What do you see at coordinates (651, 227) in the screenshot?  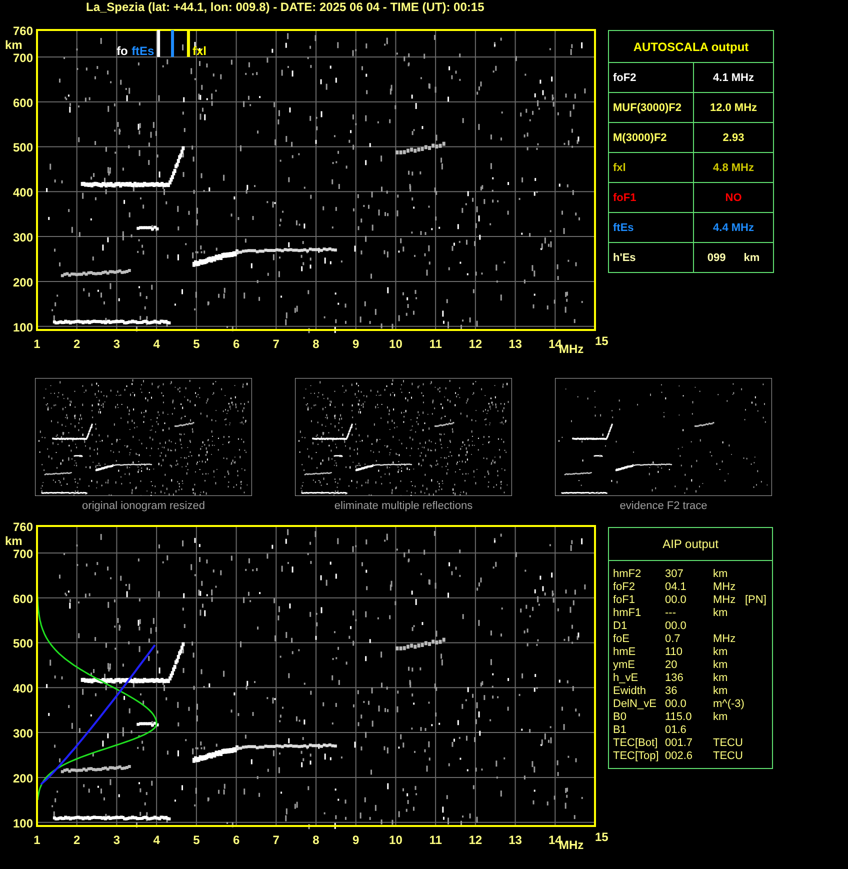 I see `parameter-label: ftEs` at bounding box center [651, 227].